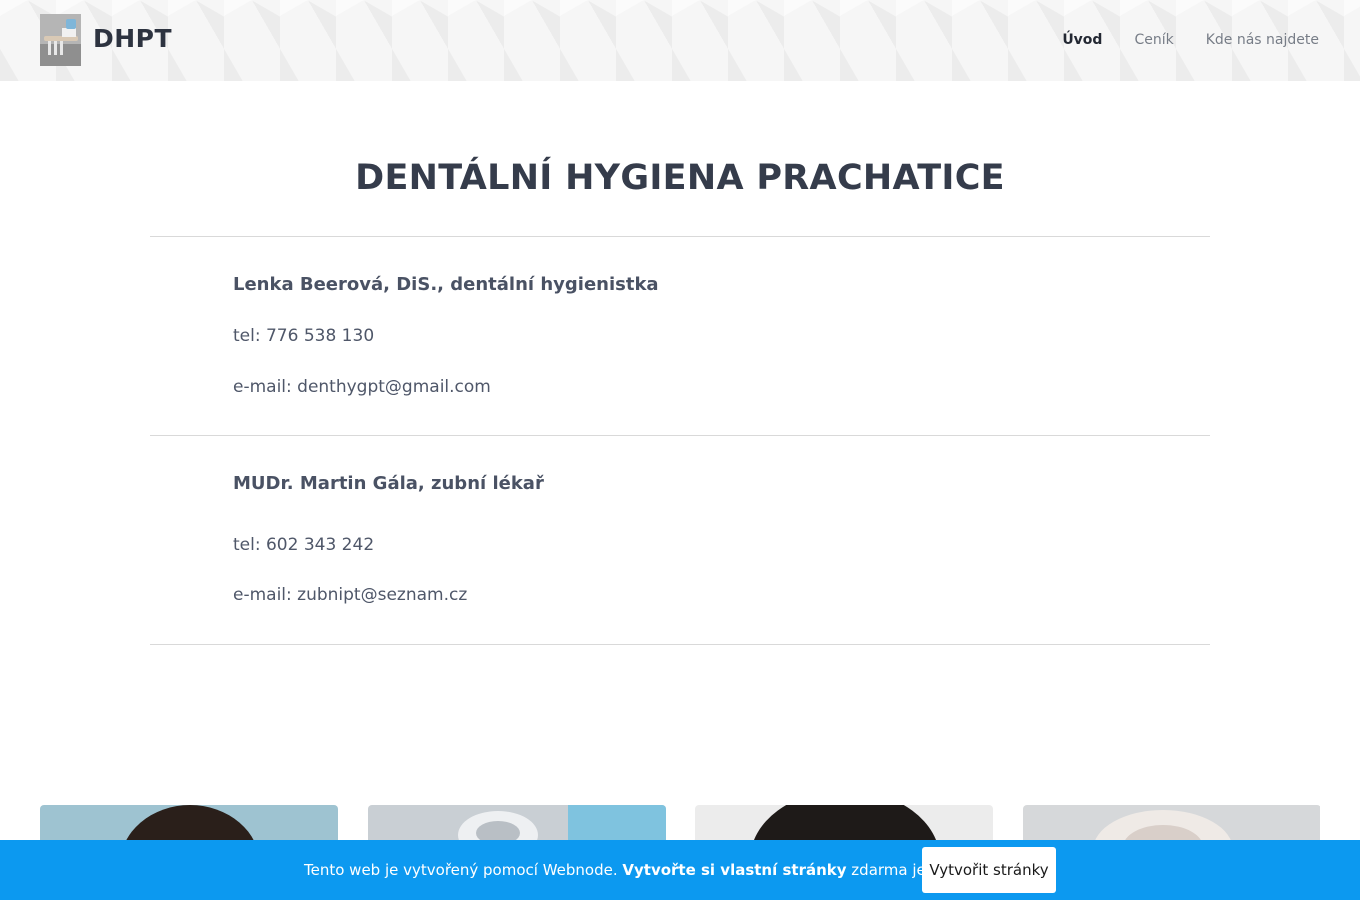 Image resolution: width=1360 pixels, height=900 pixels. What do you see at coordinates (362, 387) in the screenshot?
I see `contact-email: e-mail: denthygpt@gmail.com` at bounding box center [362, 387].